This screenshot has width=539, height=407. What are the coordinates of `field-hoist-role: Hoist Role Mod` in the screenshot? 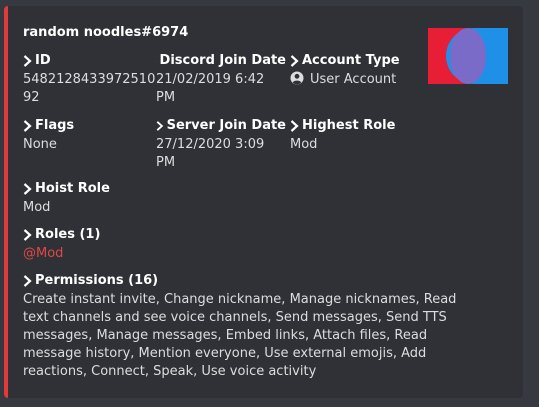 It's located at (223, 198).